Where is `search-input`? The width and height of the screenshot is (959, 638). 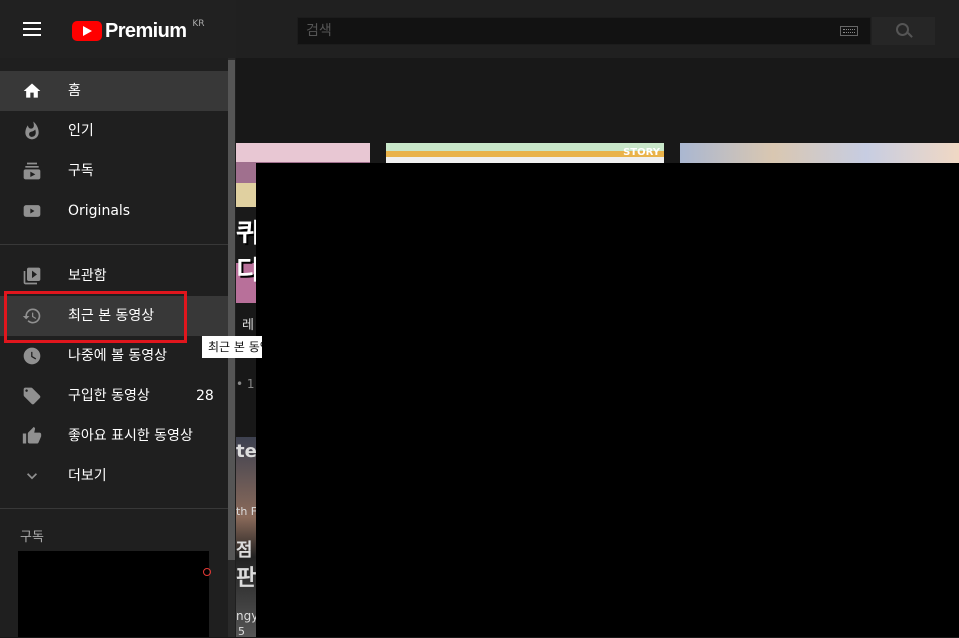 search-input is located at coordinates (563, 31).